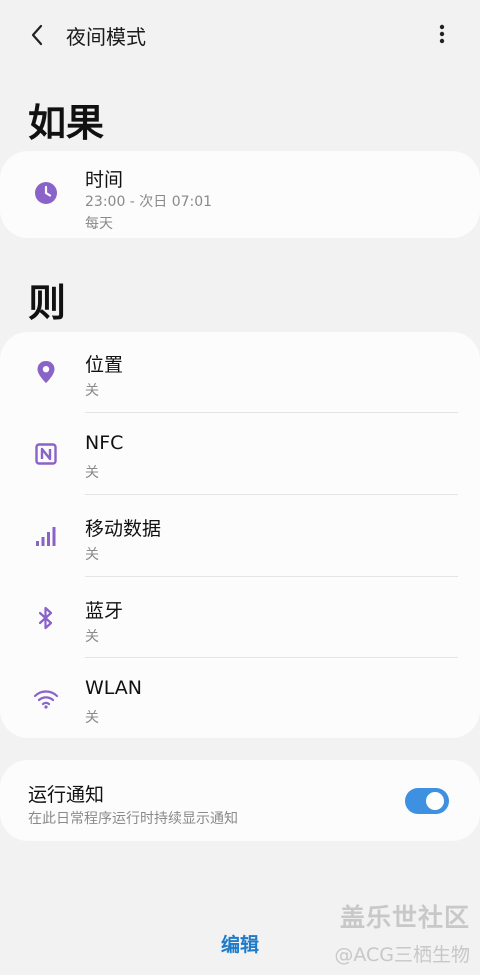 This screenshot has width=480, height=975. What do you see at coordinates (104, 365) in the screenshot?
I see `location-title: 位置` at bounding box center [104, 365].